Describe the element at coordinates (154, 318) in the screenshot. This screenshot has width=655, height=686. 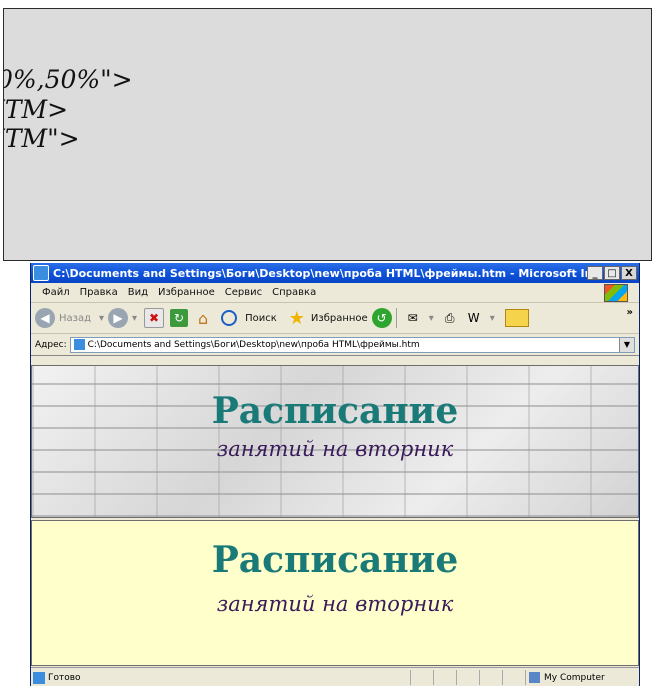
I see `stop-icon: ✖` at that location.